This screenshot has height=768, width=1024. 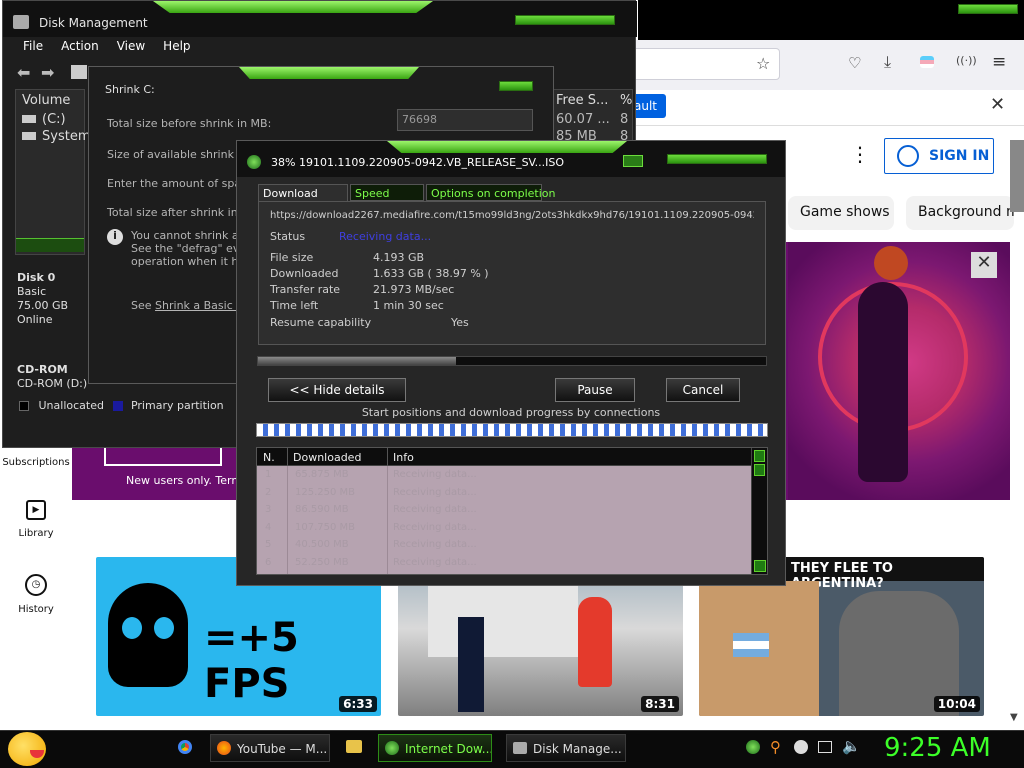 I want to click on audio-icon: ((·)), so click(x=966, y=60).